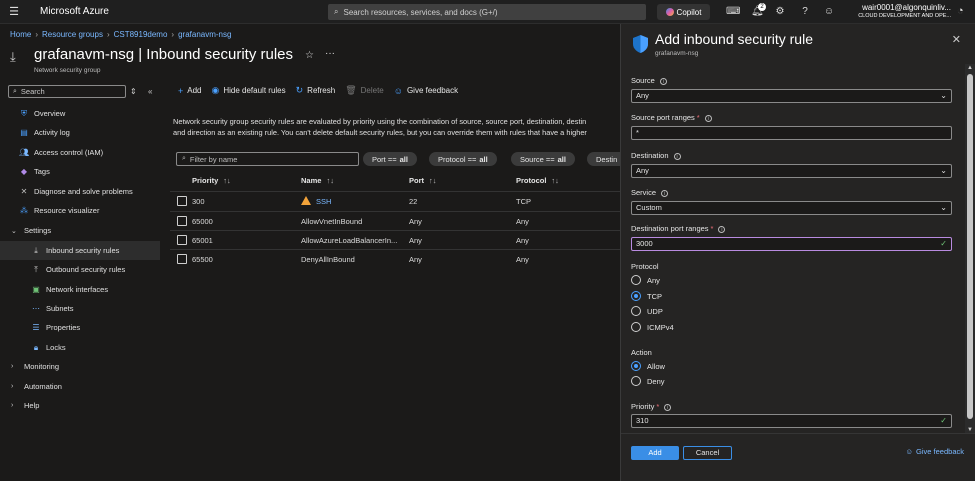  I want to click on action-radio-allow: Allow, so click(648, 366).